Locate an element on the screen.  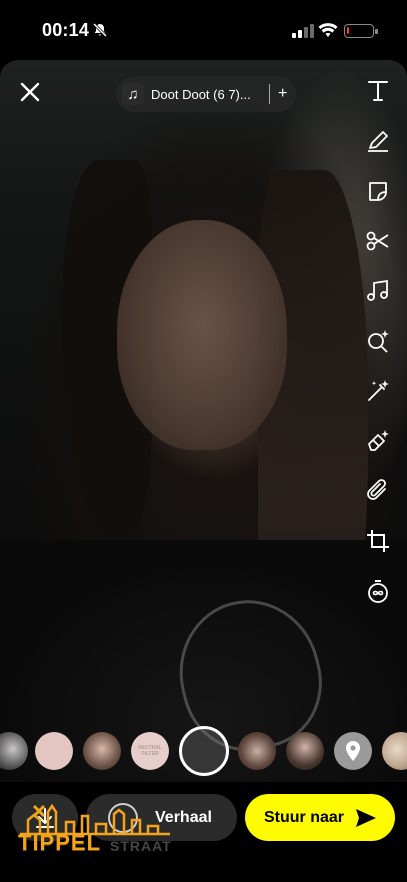
music-add-button: + is located at coordinates (282, 94).